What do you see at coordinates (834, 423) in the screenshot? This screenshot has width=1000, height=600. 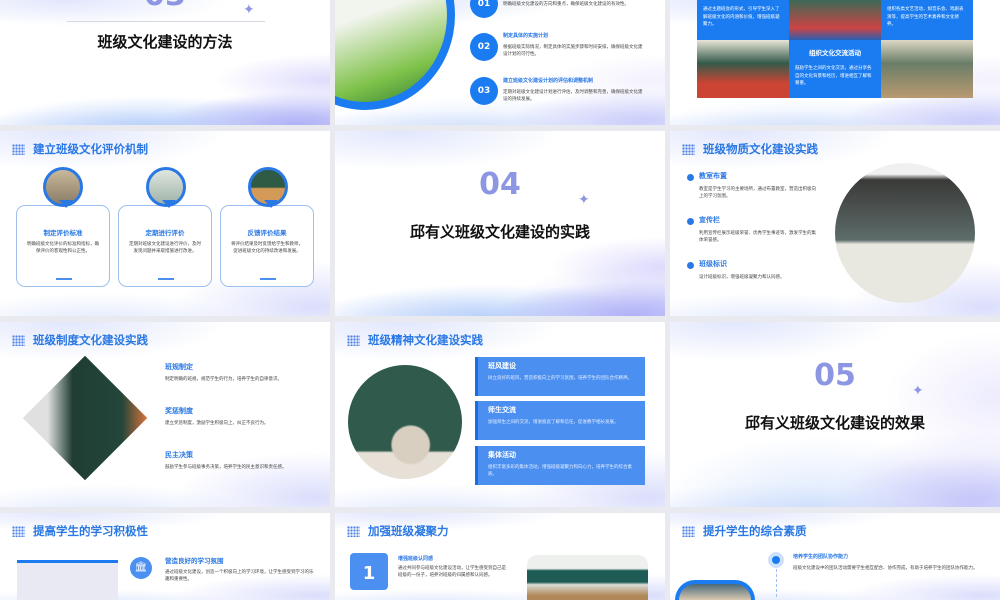 I see `section-title: 邱有义班级文化建设的效果` at bounding box center [834, 423].